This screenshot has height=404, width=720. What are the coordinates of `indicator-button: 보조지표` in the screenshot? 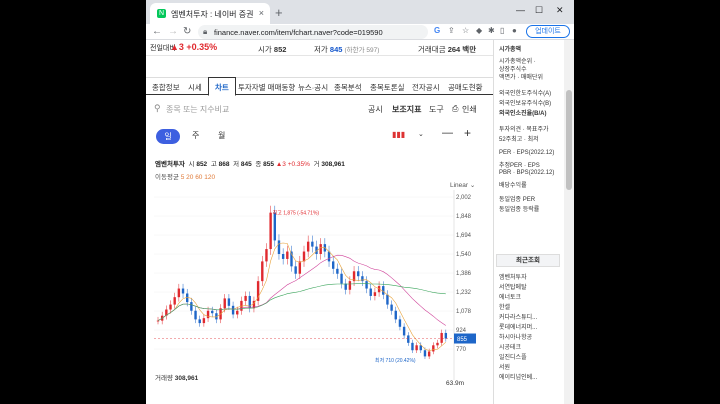 It's located at (406, 109).